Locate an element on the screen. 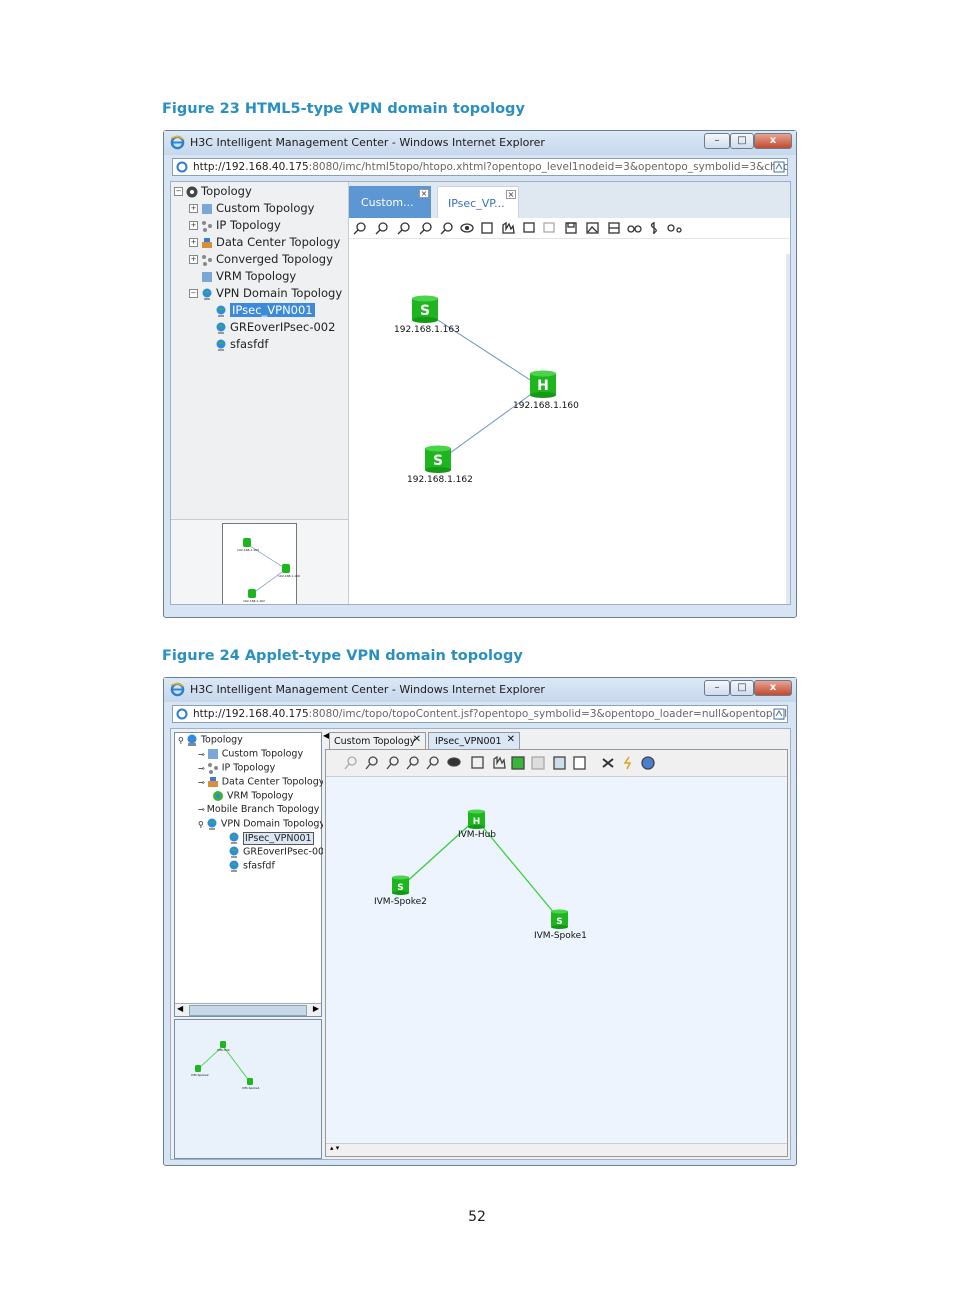 The width and height of the screenshot is (954, 1296). overview-label: IVM-Spoke1 is located at coordinates (251, 1088).